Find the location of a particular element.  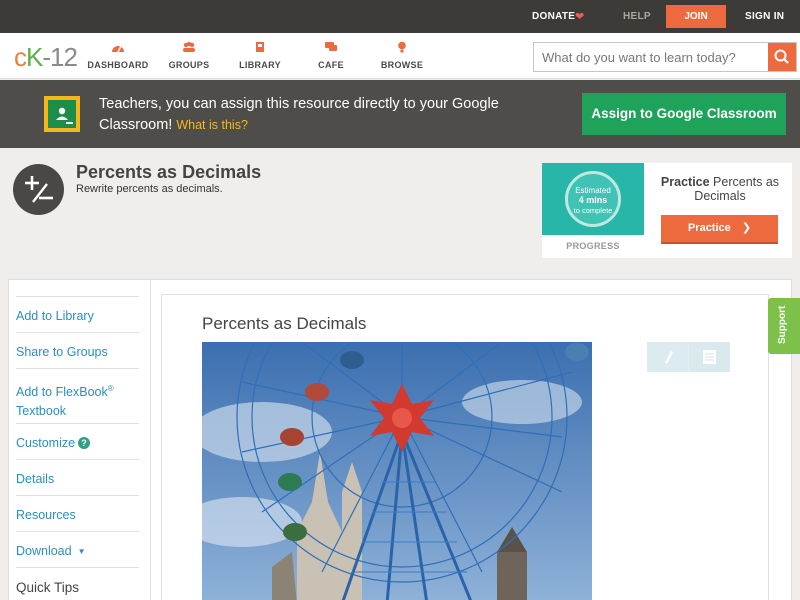

practice-button: Practice ❯ is located at coordinates (719, 229).